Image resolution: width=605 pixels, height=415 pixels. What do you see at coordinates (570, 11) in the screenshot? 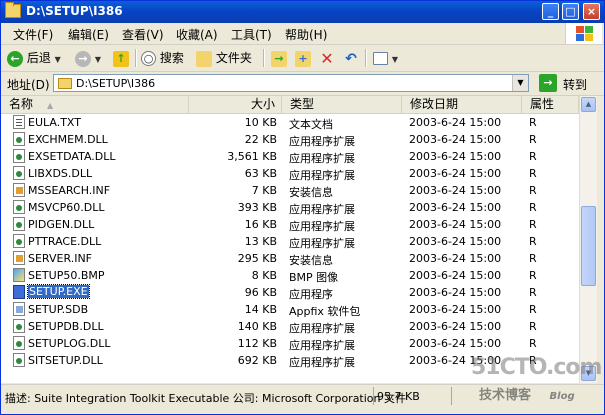
I see `maximize-button: □` at bounding box center [570, 11].